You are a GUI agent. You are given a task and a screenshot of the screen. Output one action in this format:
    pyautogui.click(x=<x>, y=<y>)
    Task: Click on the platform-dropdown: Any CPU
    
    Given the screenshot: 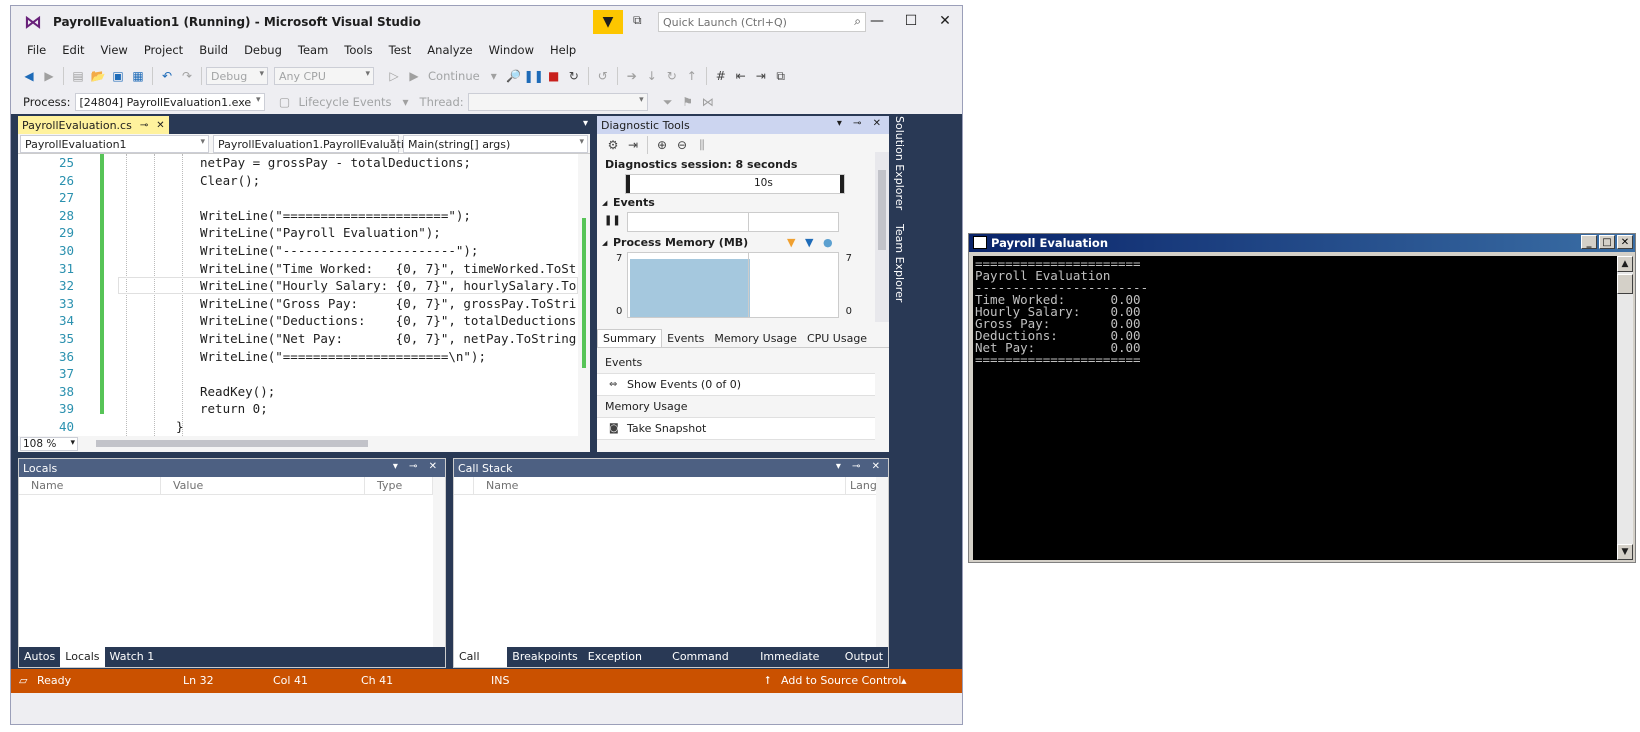 What is the action you would take?
    pyautogui.click(x=324, y=76)
    